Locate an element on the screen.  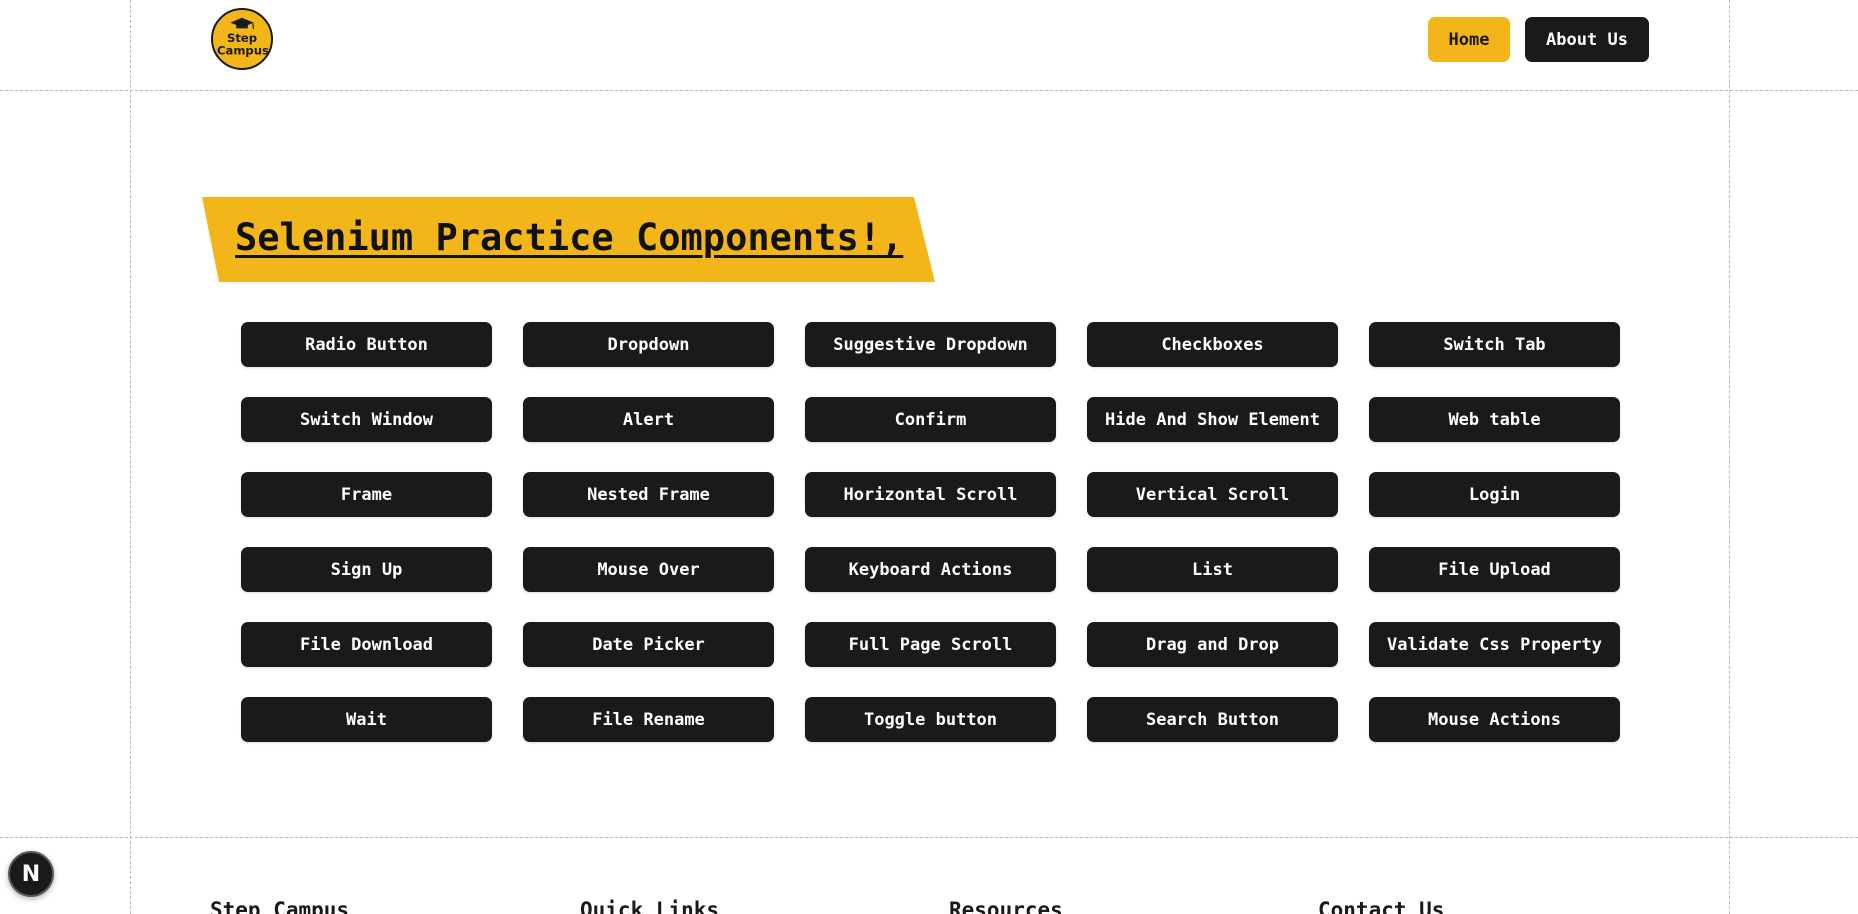
nav-about-us-button: About Us is located at coordinates (1587, 39).